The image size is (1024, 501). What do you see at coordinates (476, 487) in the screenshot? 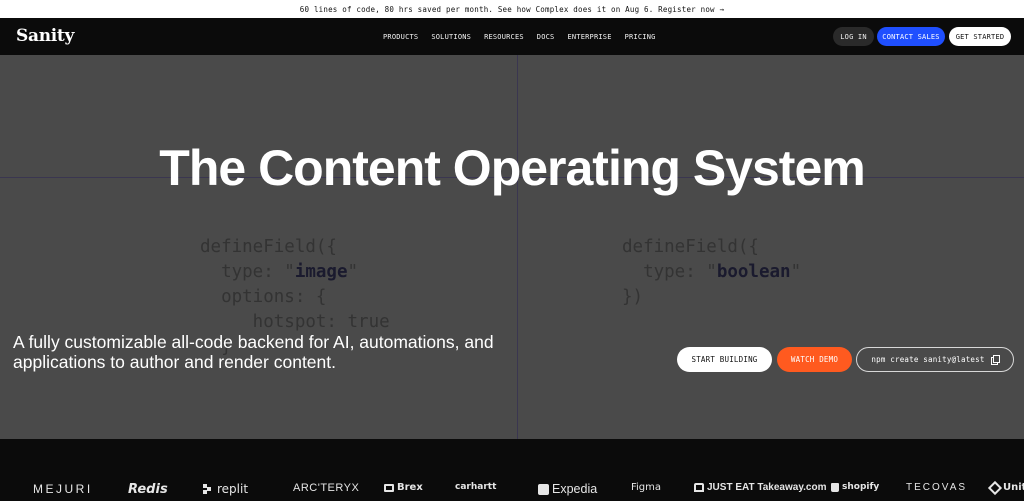
I see `logo-carhartt: carhartt` at bounding box center [476, 487].